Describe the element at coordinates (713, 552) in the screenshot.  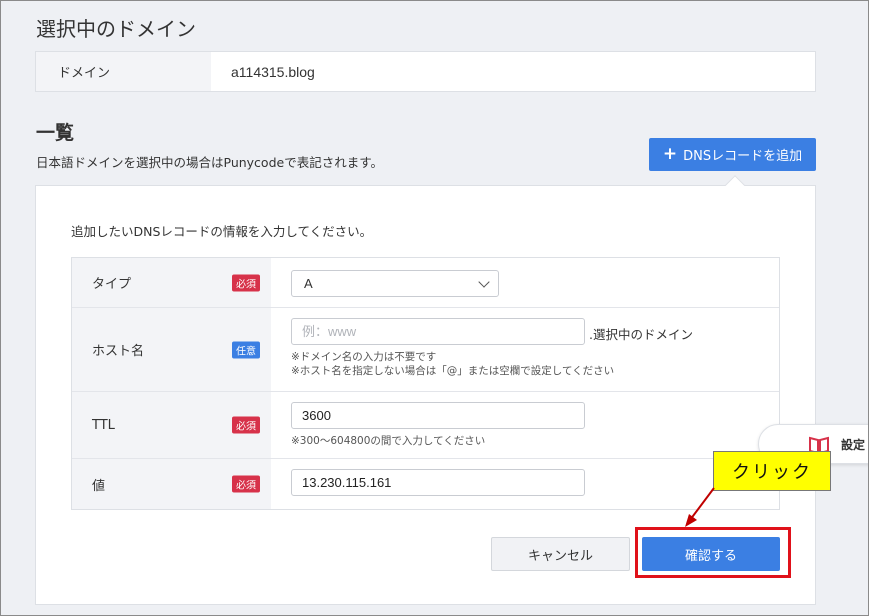
I see `confirm-highlight-box` at that location.